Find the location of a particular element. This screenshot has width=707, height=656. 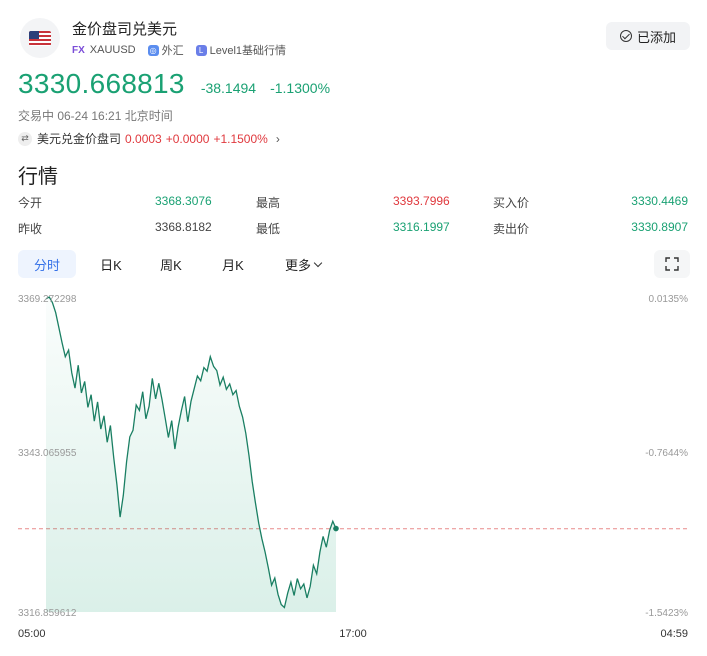

y-pct-bottom: -1.5423% is located at coordinates (666, 613).